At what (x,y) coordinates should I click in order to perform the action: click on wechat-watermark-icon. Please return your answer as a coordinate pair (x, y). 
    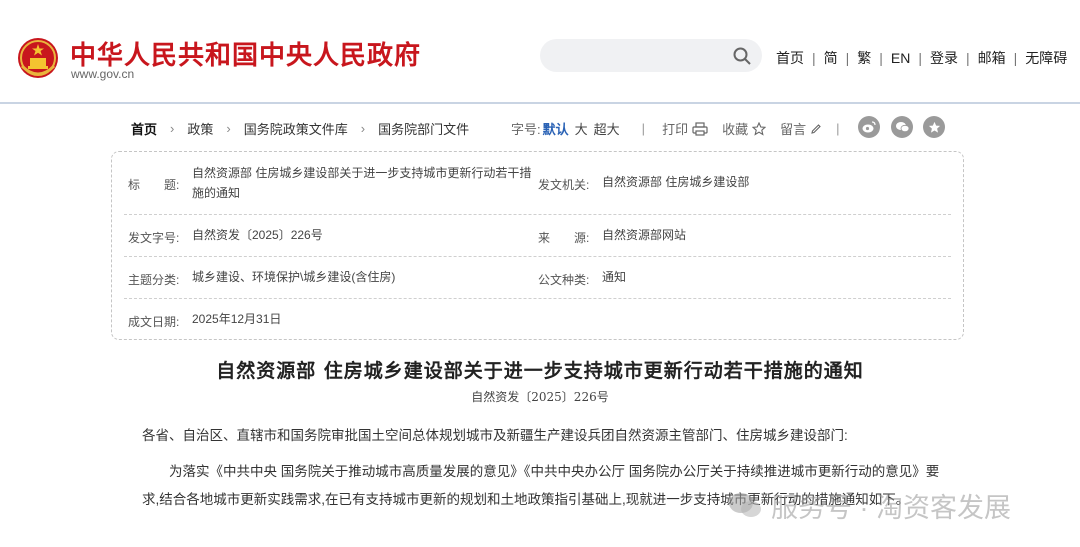
    Looking at the image, I should click on (745, 504).